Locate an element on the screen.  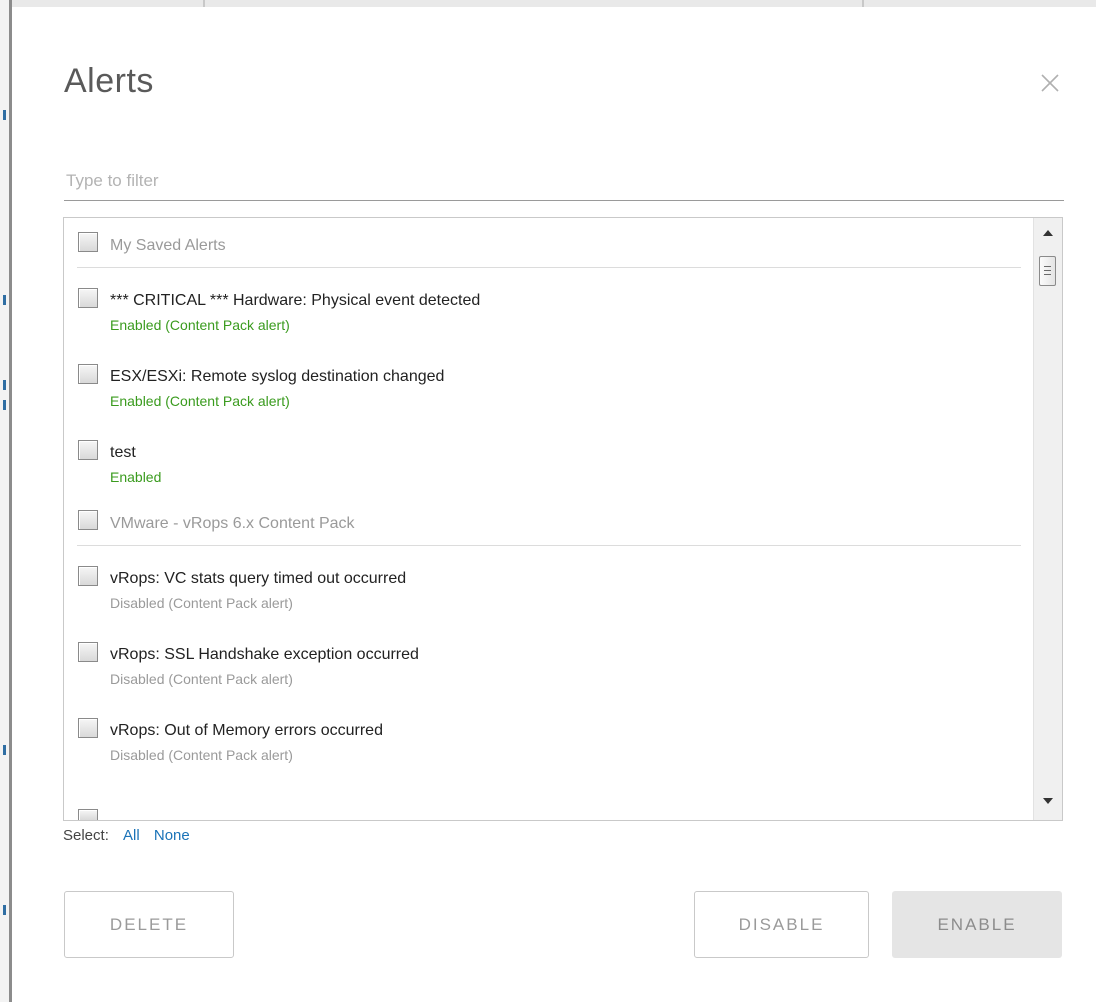
select-all-link: All is located at coordinates (131, 835).